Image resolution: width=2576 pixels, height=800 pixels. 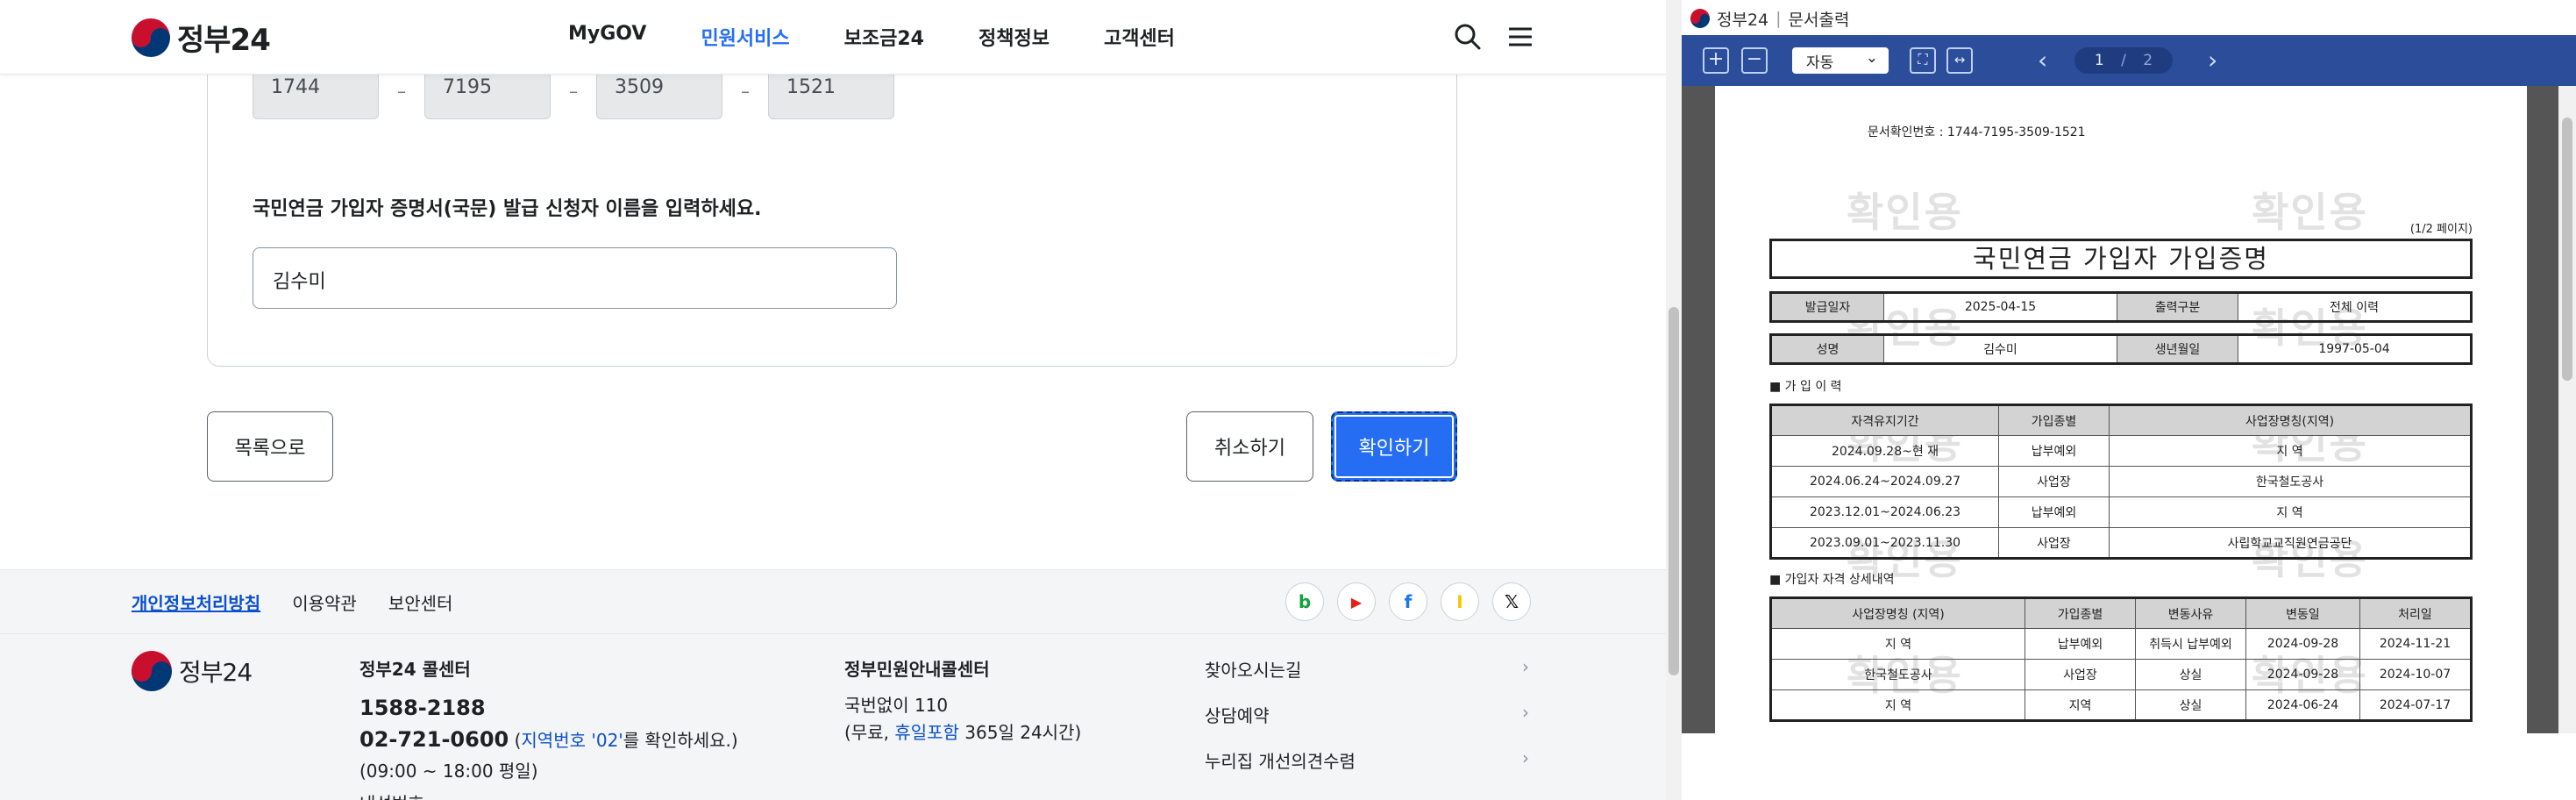 I want to click on table-header: 자격유지기간, so click(x=1884, y=420).